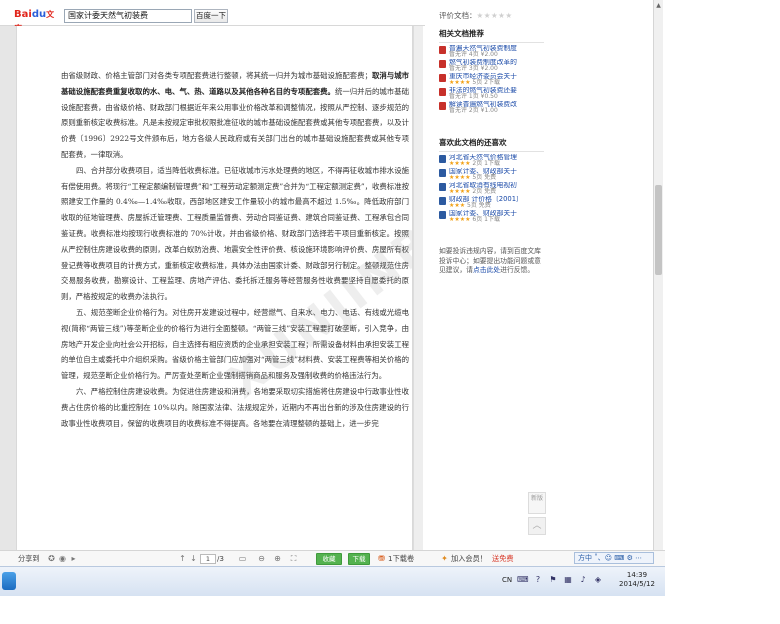  I want to click on network-icon: ▦, so click(568, 580).